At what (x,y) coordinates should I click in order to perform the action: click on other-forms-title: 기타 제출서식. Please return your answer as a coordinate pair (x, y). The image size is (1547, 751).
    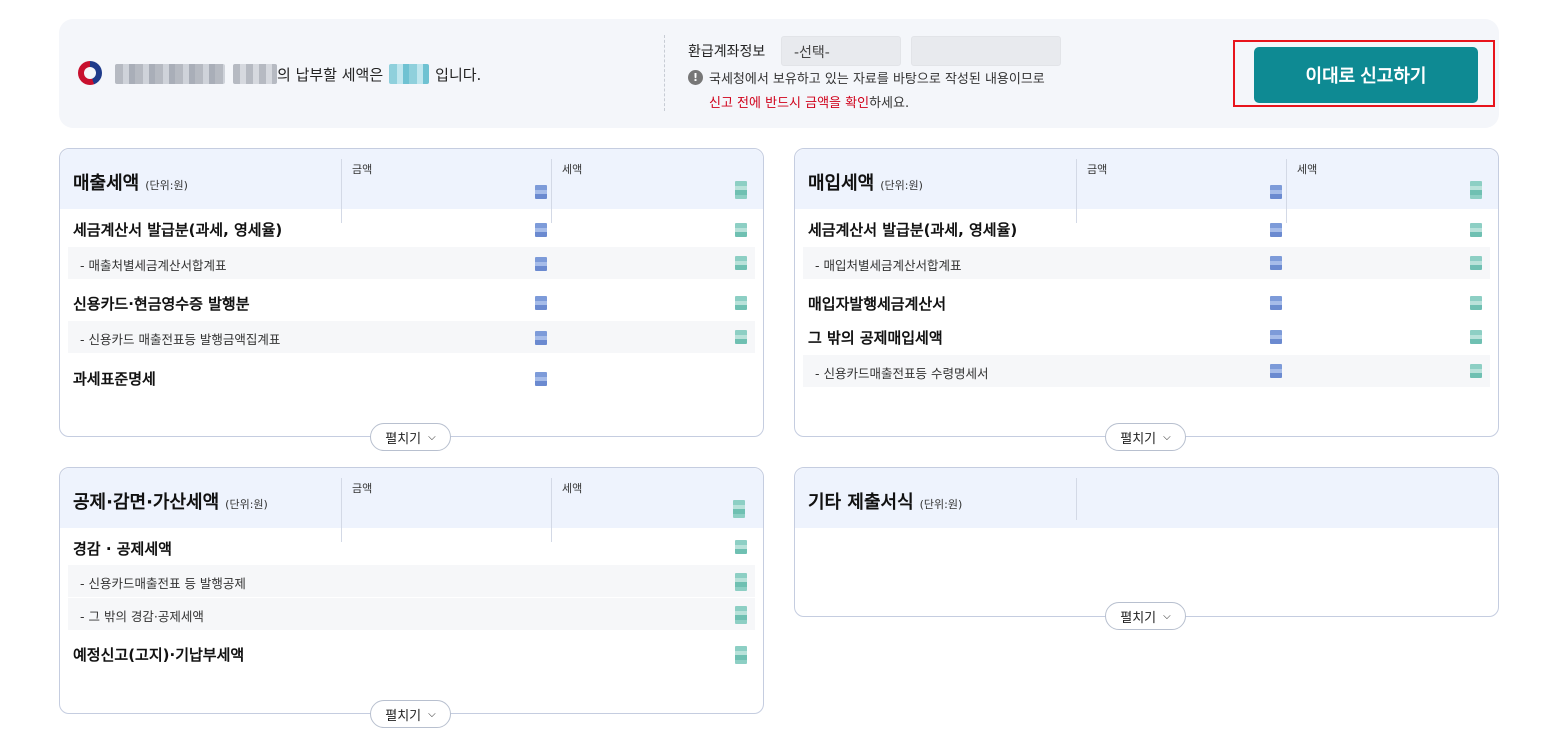
    Looking at the image, I should click on (861, 502).